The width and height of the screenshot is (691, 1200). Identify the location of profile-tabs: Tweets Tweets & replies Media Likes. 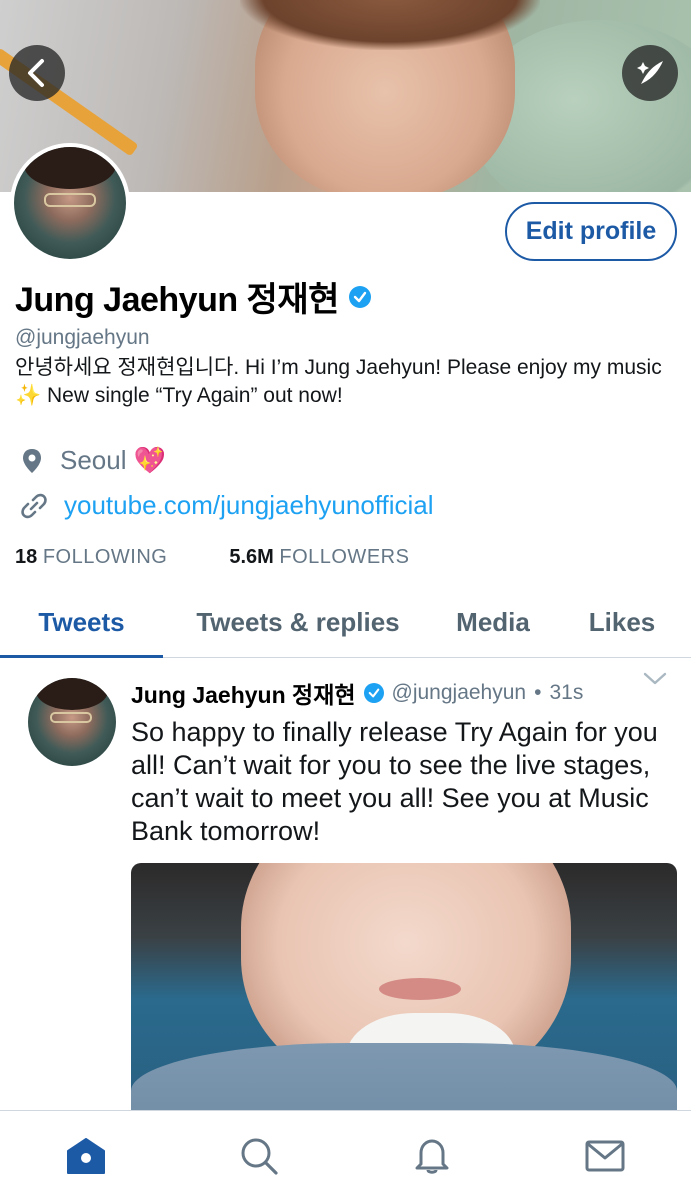
(345, 623).